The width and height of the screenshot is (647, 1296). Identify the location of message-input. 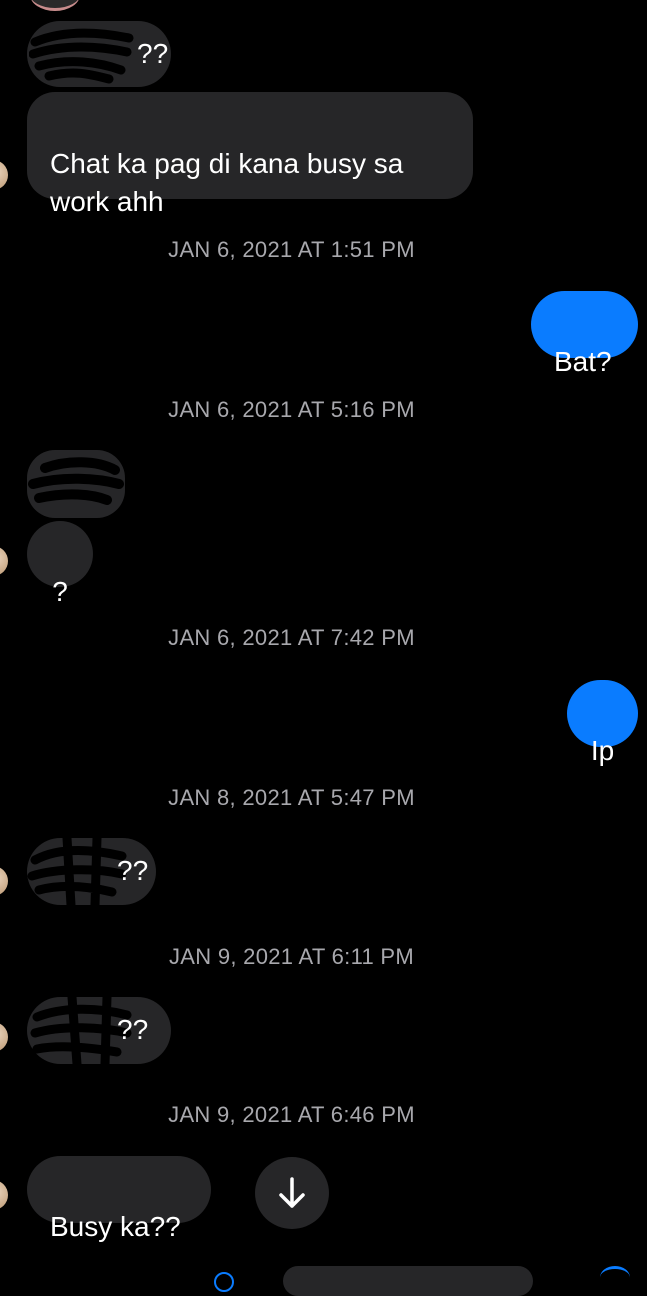
(408, 1281).